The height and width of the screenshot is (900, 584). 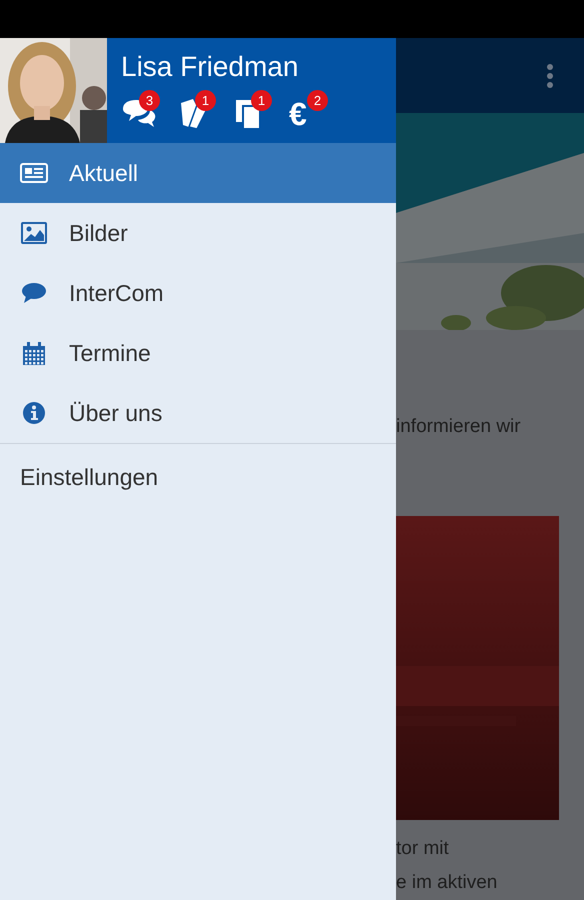 I want to click on menu-item: Termine, so click(x=198, y=353).